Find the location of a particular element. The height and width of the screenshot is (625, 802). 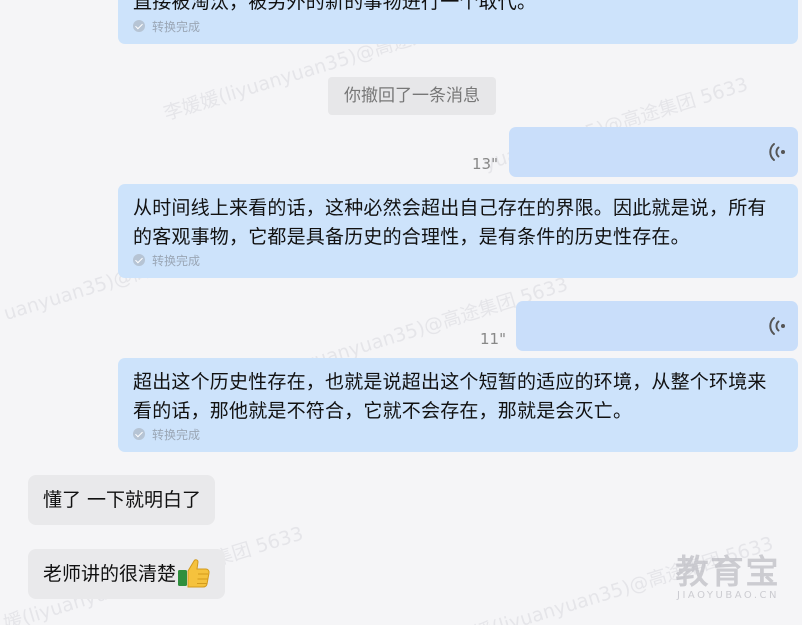

recalled-message-notice: 你撤回了一条消息 is located at coordinates (412, 96).